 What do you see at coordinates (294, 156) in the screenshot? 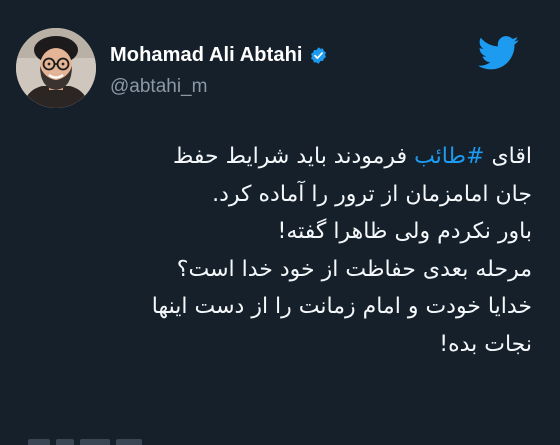
I see `tweet-text-segment: فرمودند باید شرایط حفظ` at bounding box center [294, 156].